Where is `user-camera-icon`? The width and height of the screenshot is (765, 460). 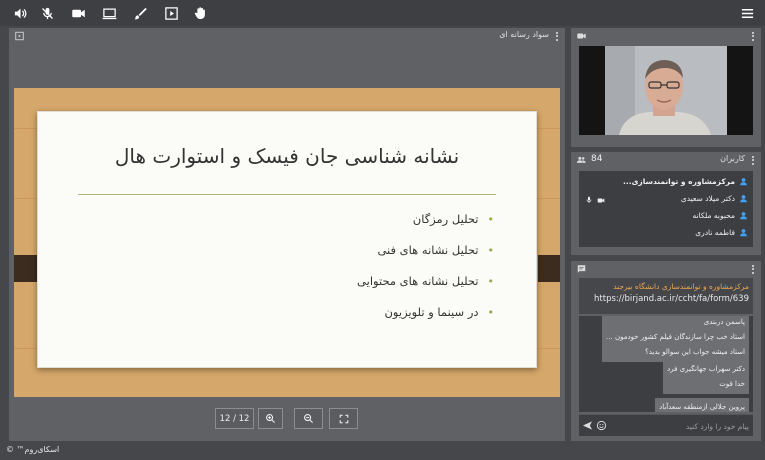
user-camera-icon is located at coordinates (601, 200).